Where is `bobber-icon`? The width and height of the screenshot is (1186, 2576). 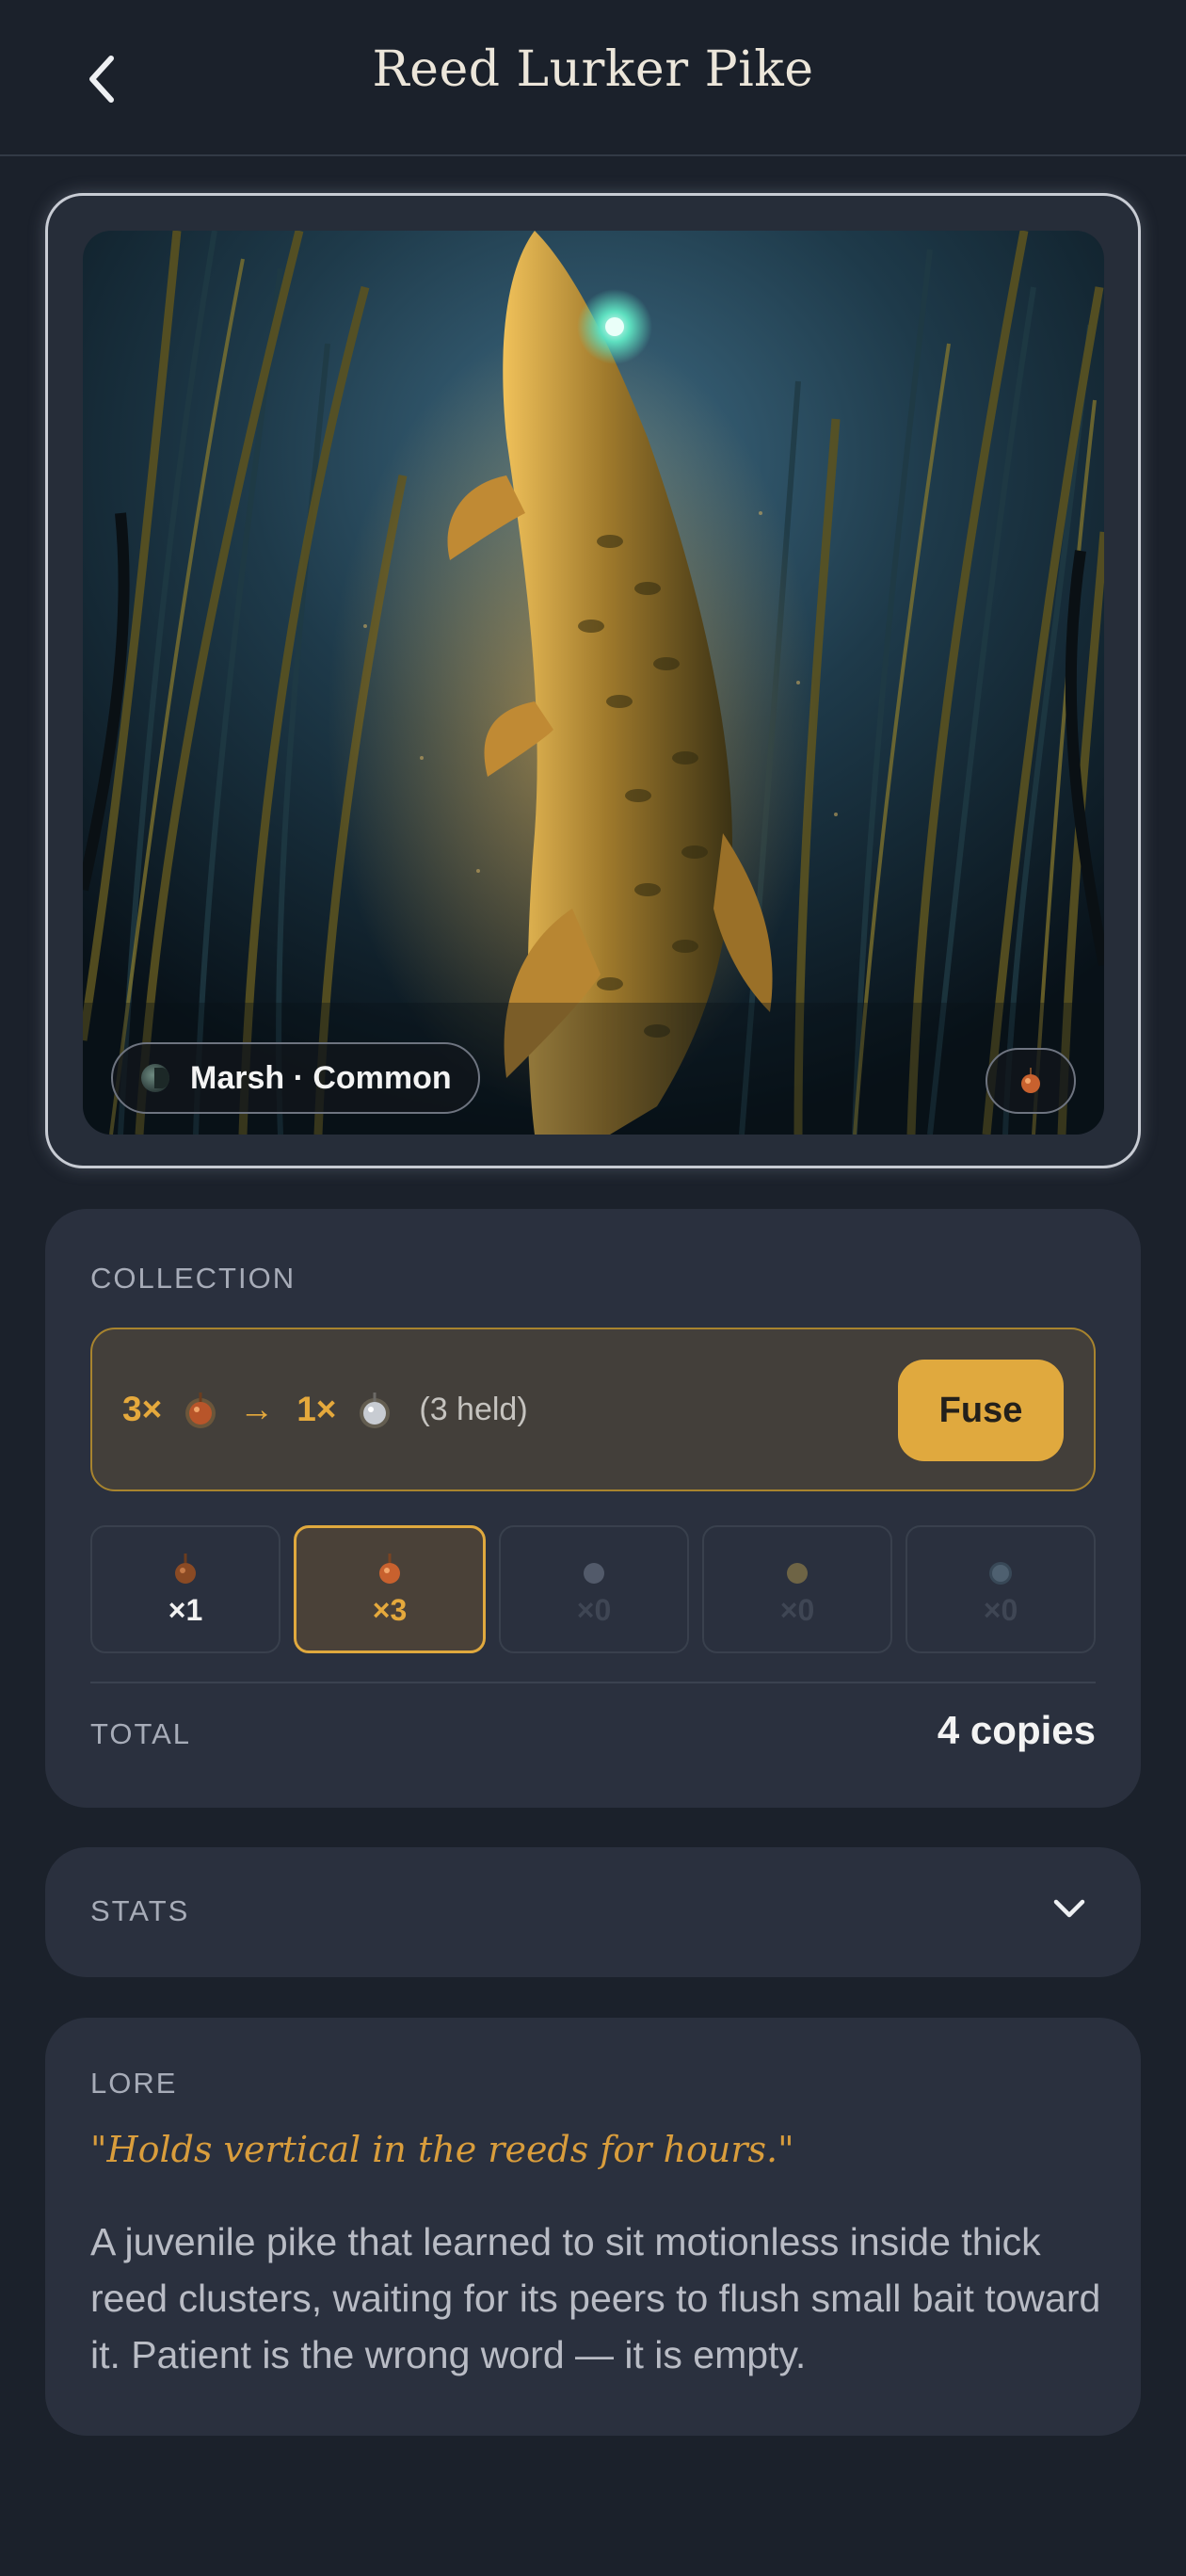 bobber-icon is located at coordinates (1030, 1080).